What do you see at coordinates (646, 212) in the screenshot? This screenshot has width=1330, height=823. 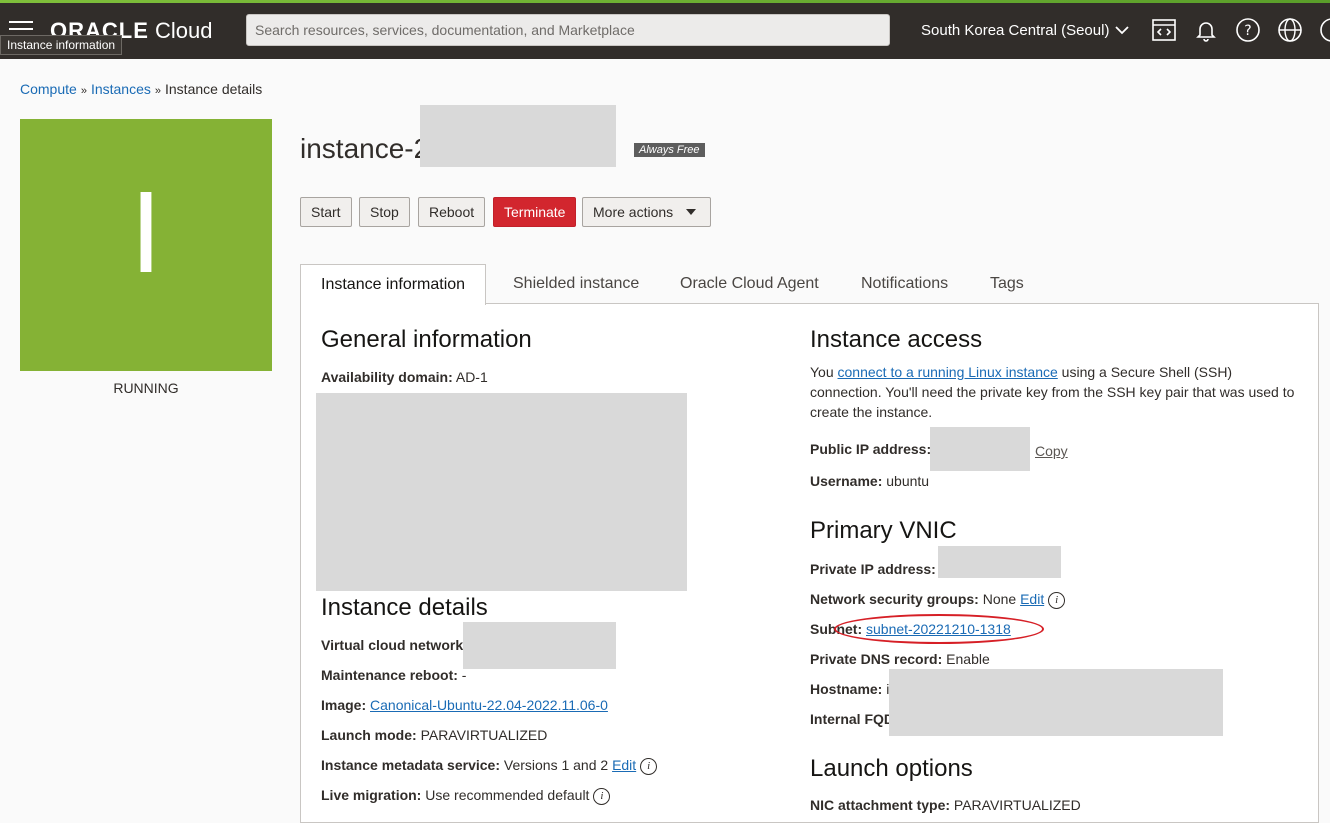 I see `more-actions-button: More actions` at bounding box center [646, 212].